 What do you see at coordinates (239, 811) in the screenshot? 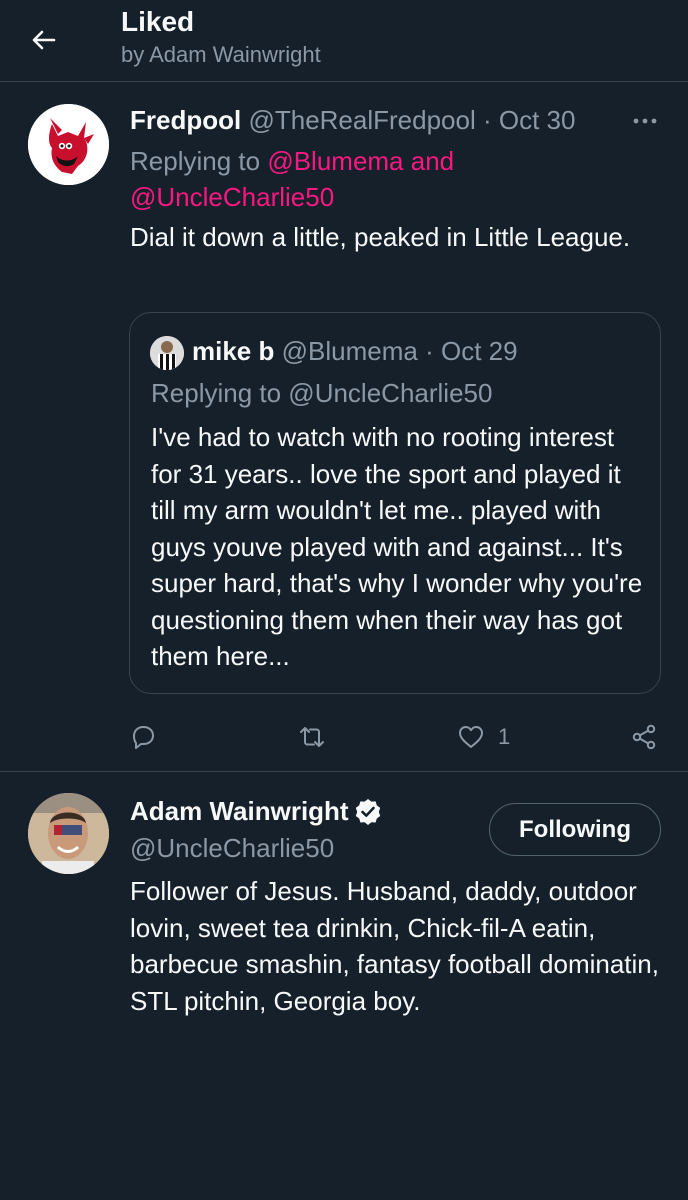
I see `profile-name-text: Adam Wainwright` at bounding box center [239, 811].